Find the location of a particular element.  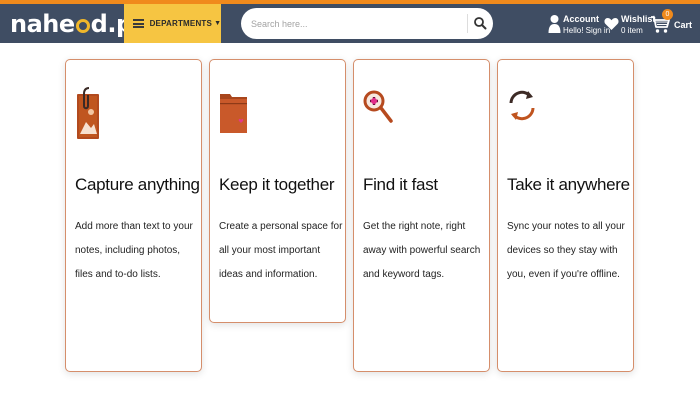

sync-icon is located at coordinates (522, 105).